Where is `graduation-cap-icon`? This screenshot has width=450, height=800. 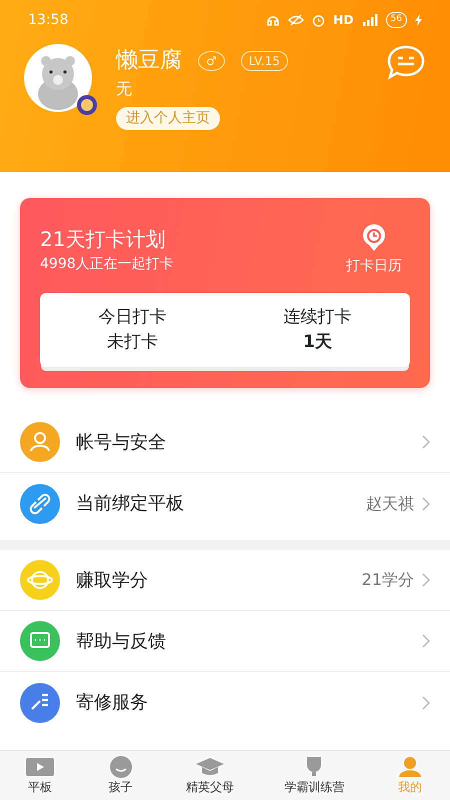 graduation-cap-icon is located at coordinates (209, 766).